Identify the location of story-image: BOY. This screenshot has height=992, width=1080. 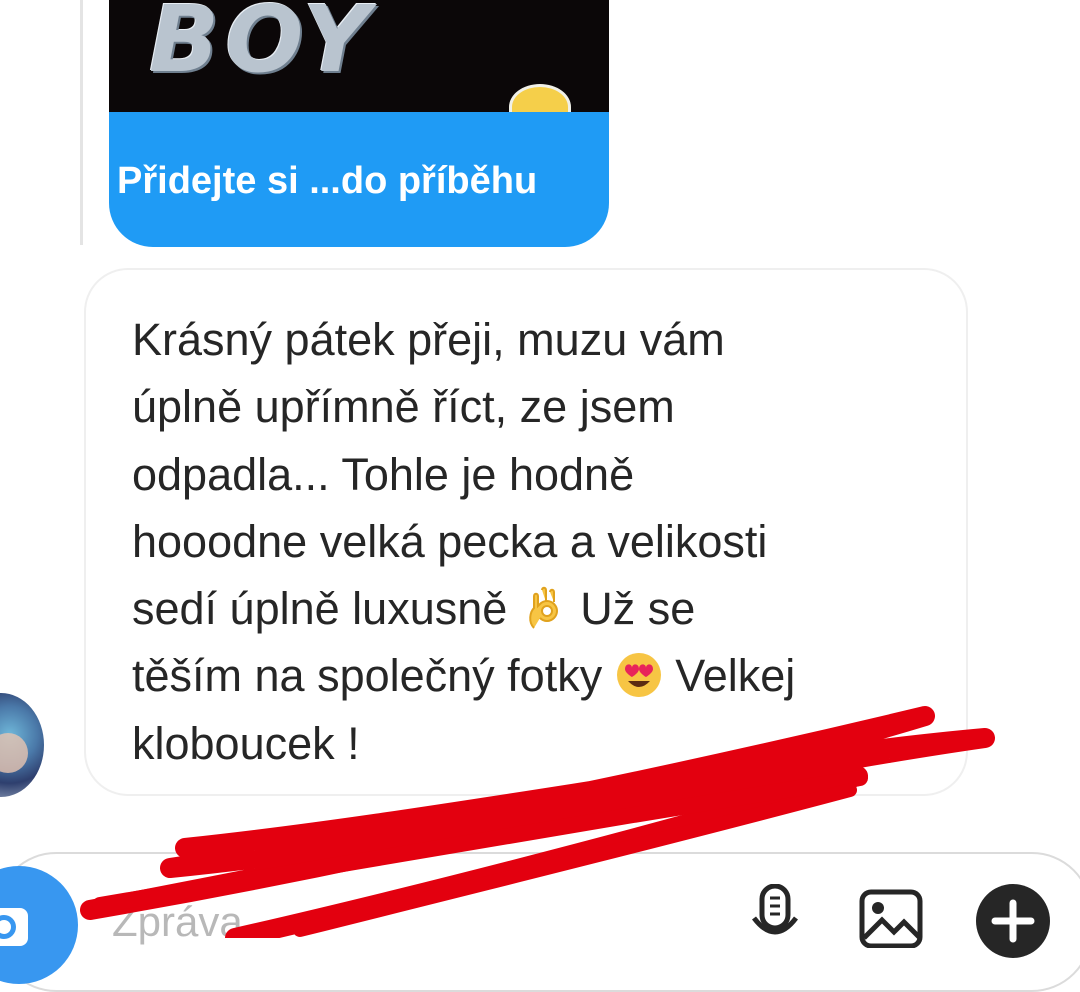
(359, 56).